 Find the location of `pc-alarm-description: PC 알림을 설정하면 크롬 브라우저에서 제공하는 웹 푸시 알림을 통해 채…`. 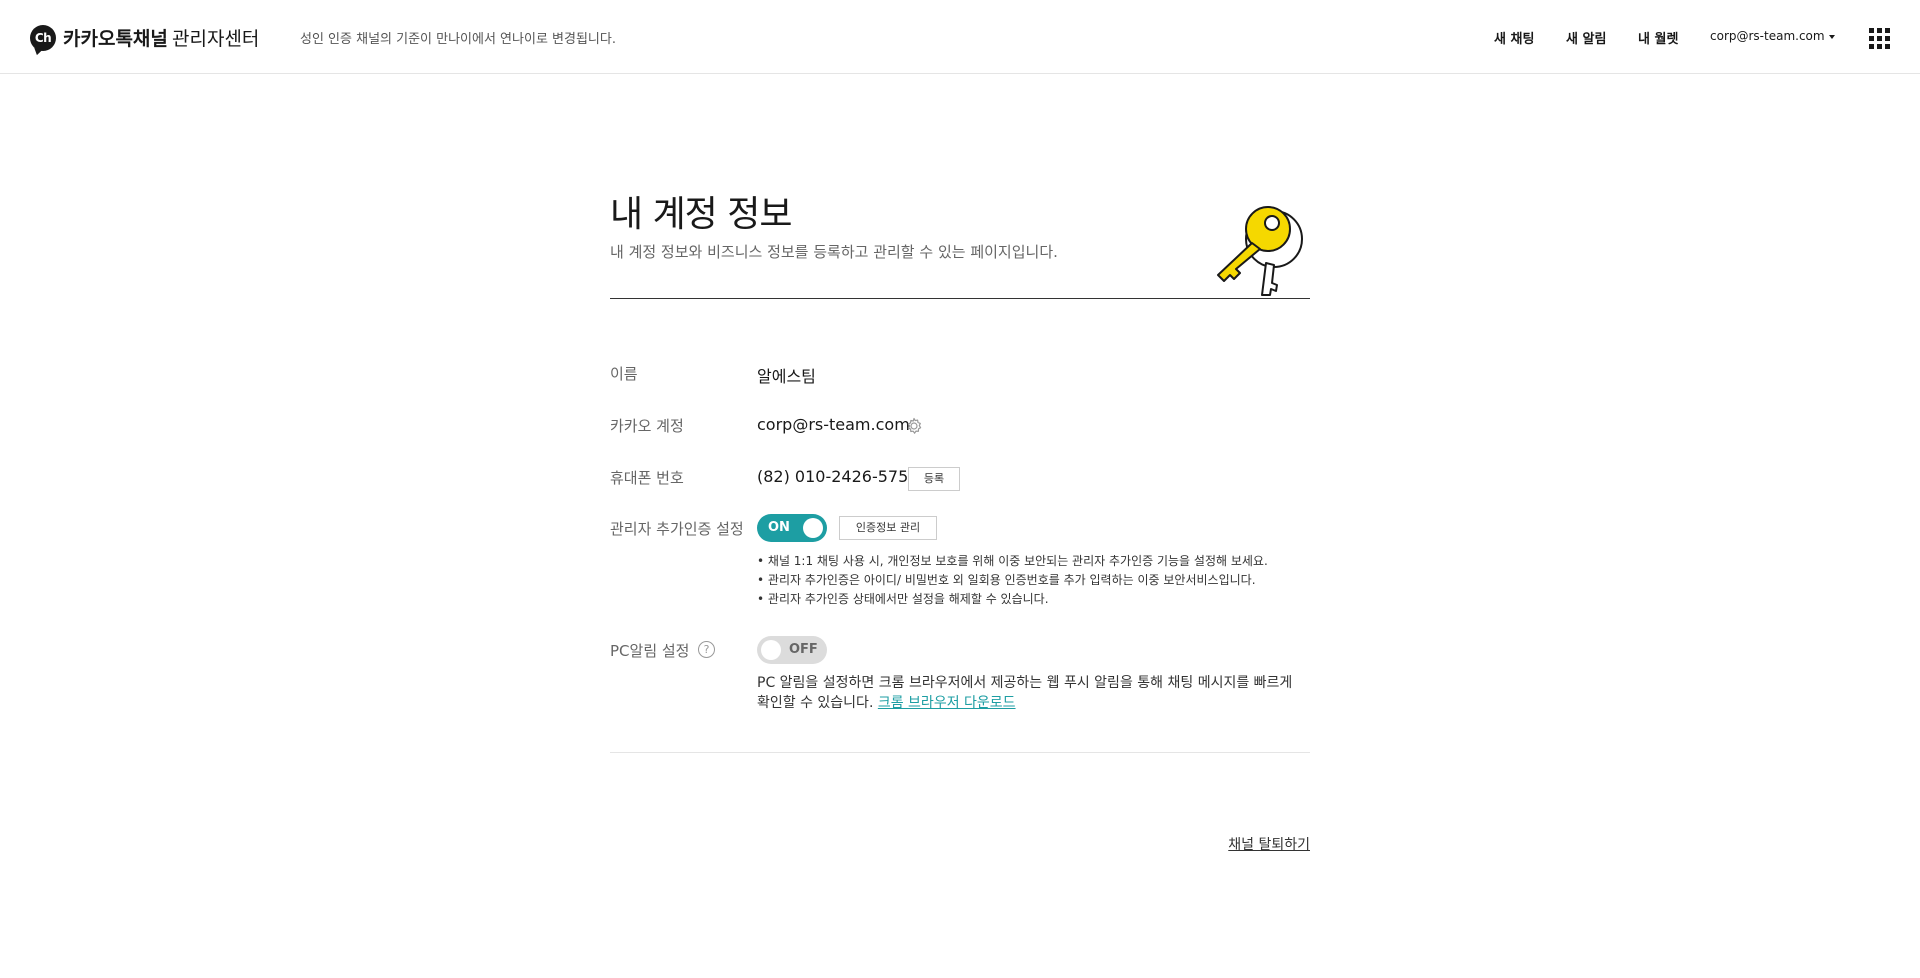

pc-alarm-description: PC 알림을 설정하면 크롬 브라우저에서 제공하는 웹 푸시 알림을 통해 채… is located at coordinates (1027, 693).